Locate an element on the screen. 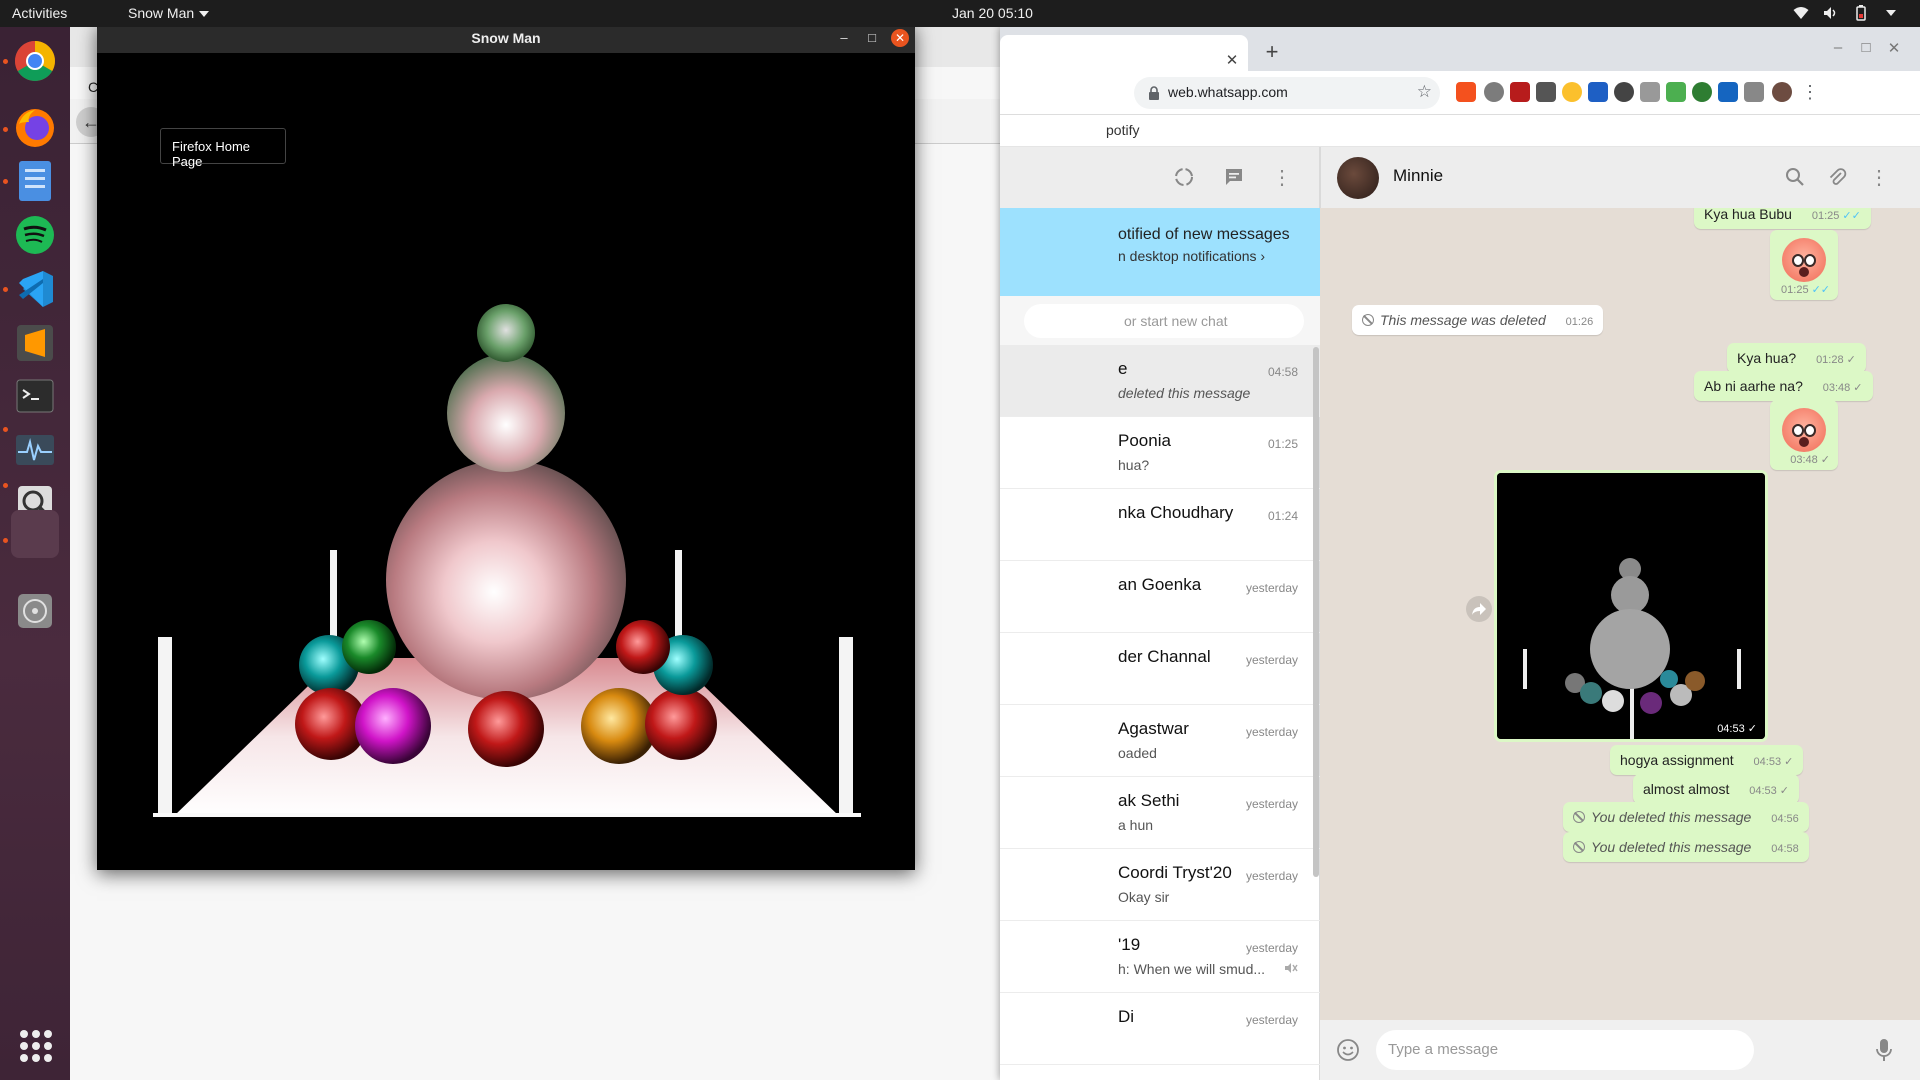 This screenshot has width=1920, height=1080. close-icon: ✕ is located at coordinates (900, 38).